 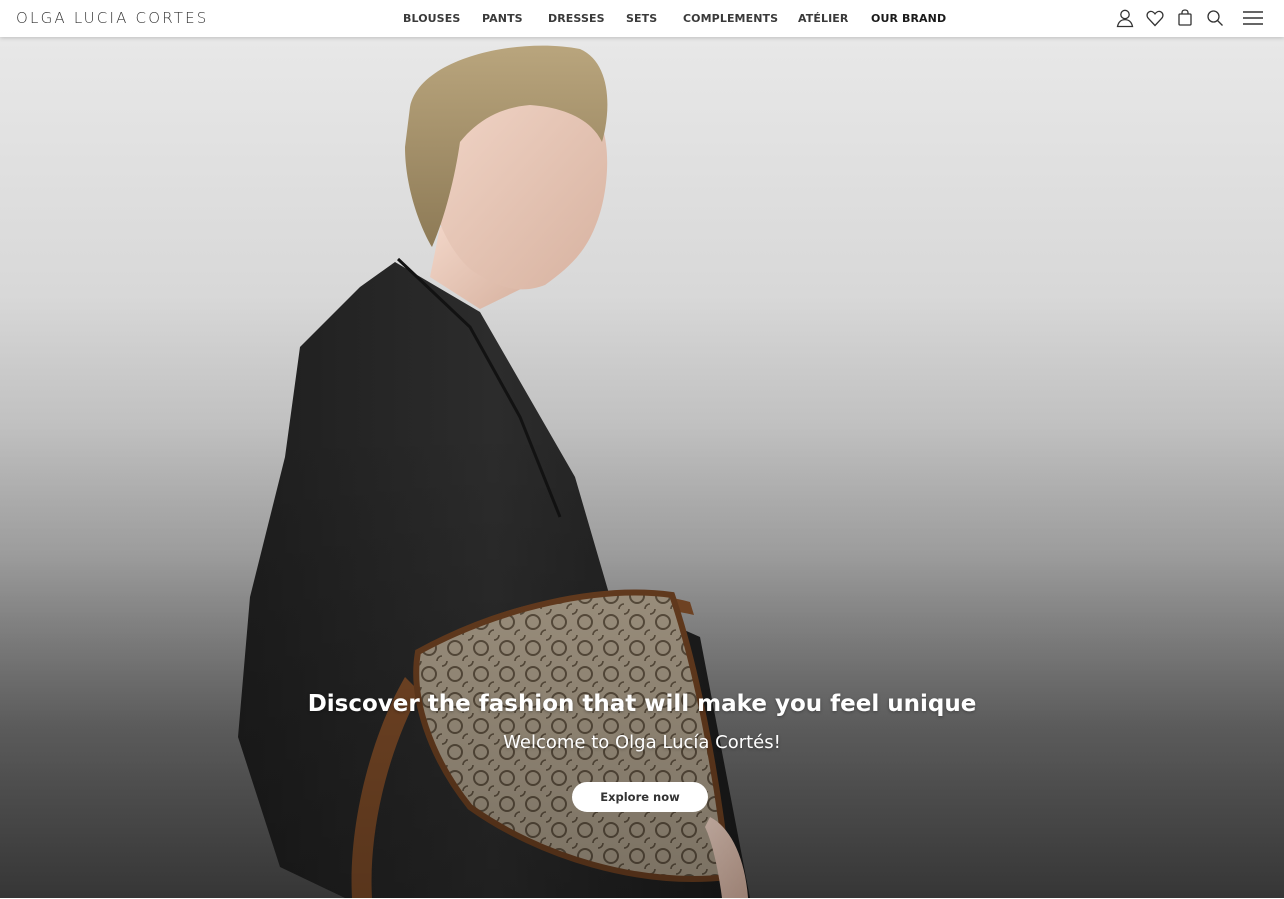 I want to click on nav-item-blouses: BLOUSES, so click(x=431, y=18).